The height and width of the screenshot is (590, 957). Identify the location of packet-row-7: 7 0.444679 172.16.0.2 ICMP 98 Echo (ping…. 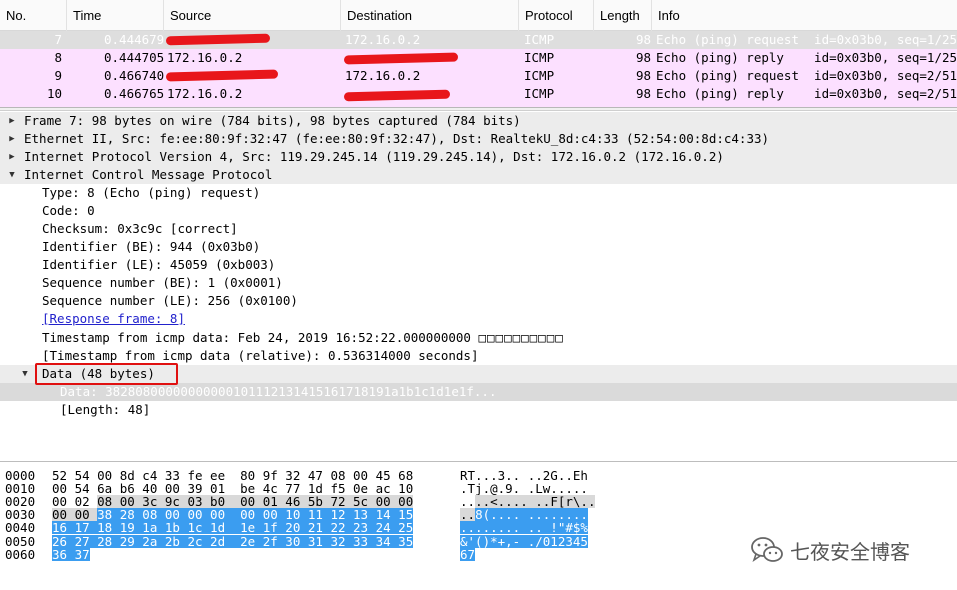
(478, 40).